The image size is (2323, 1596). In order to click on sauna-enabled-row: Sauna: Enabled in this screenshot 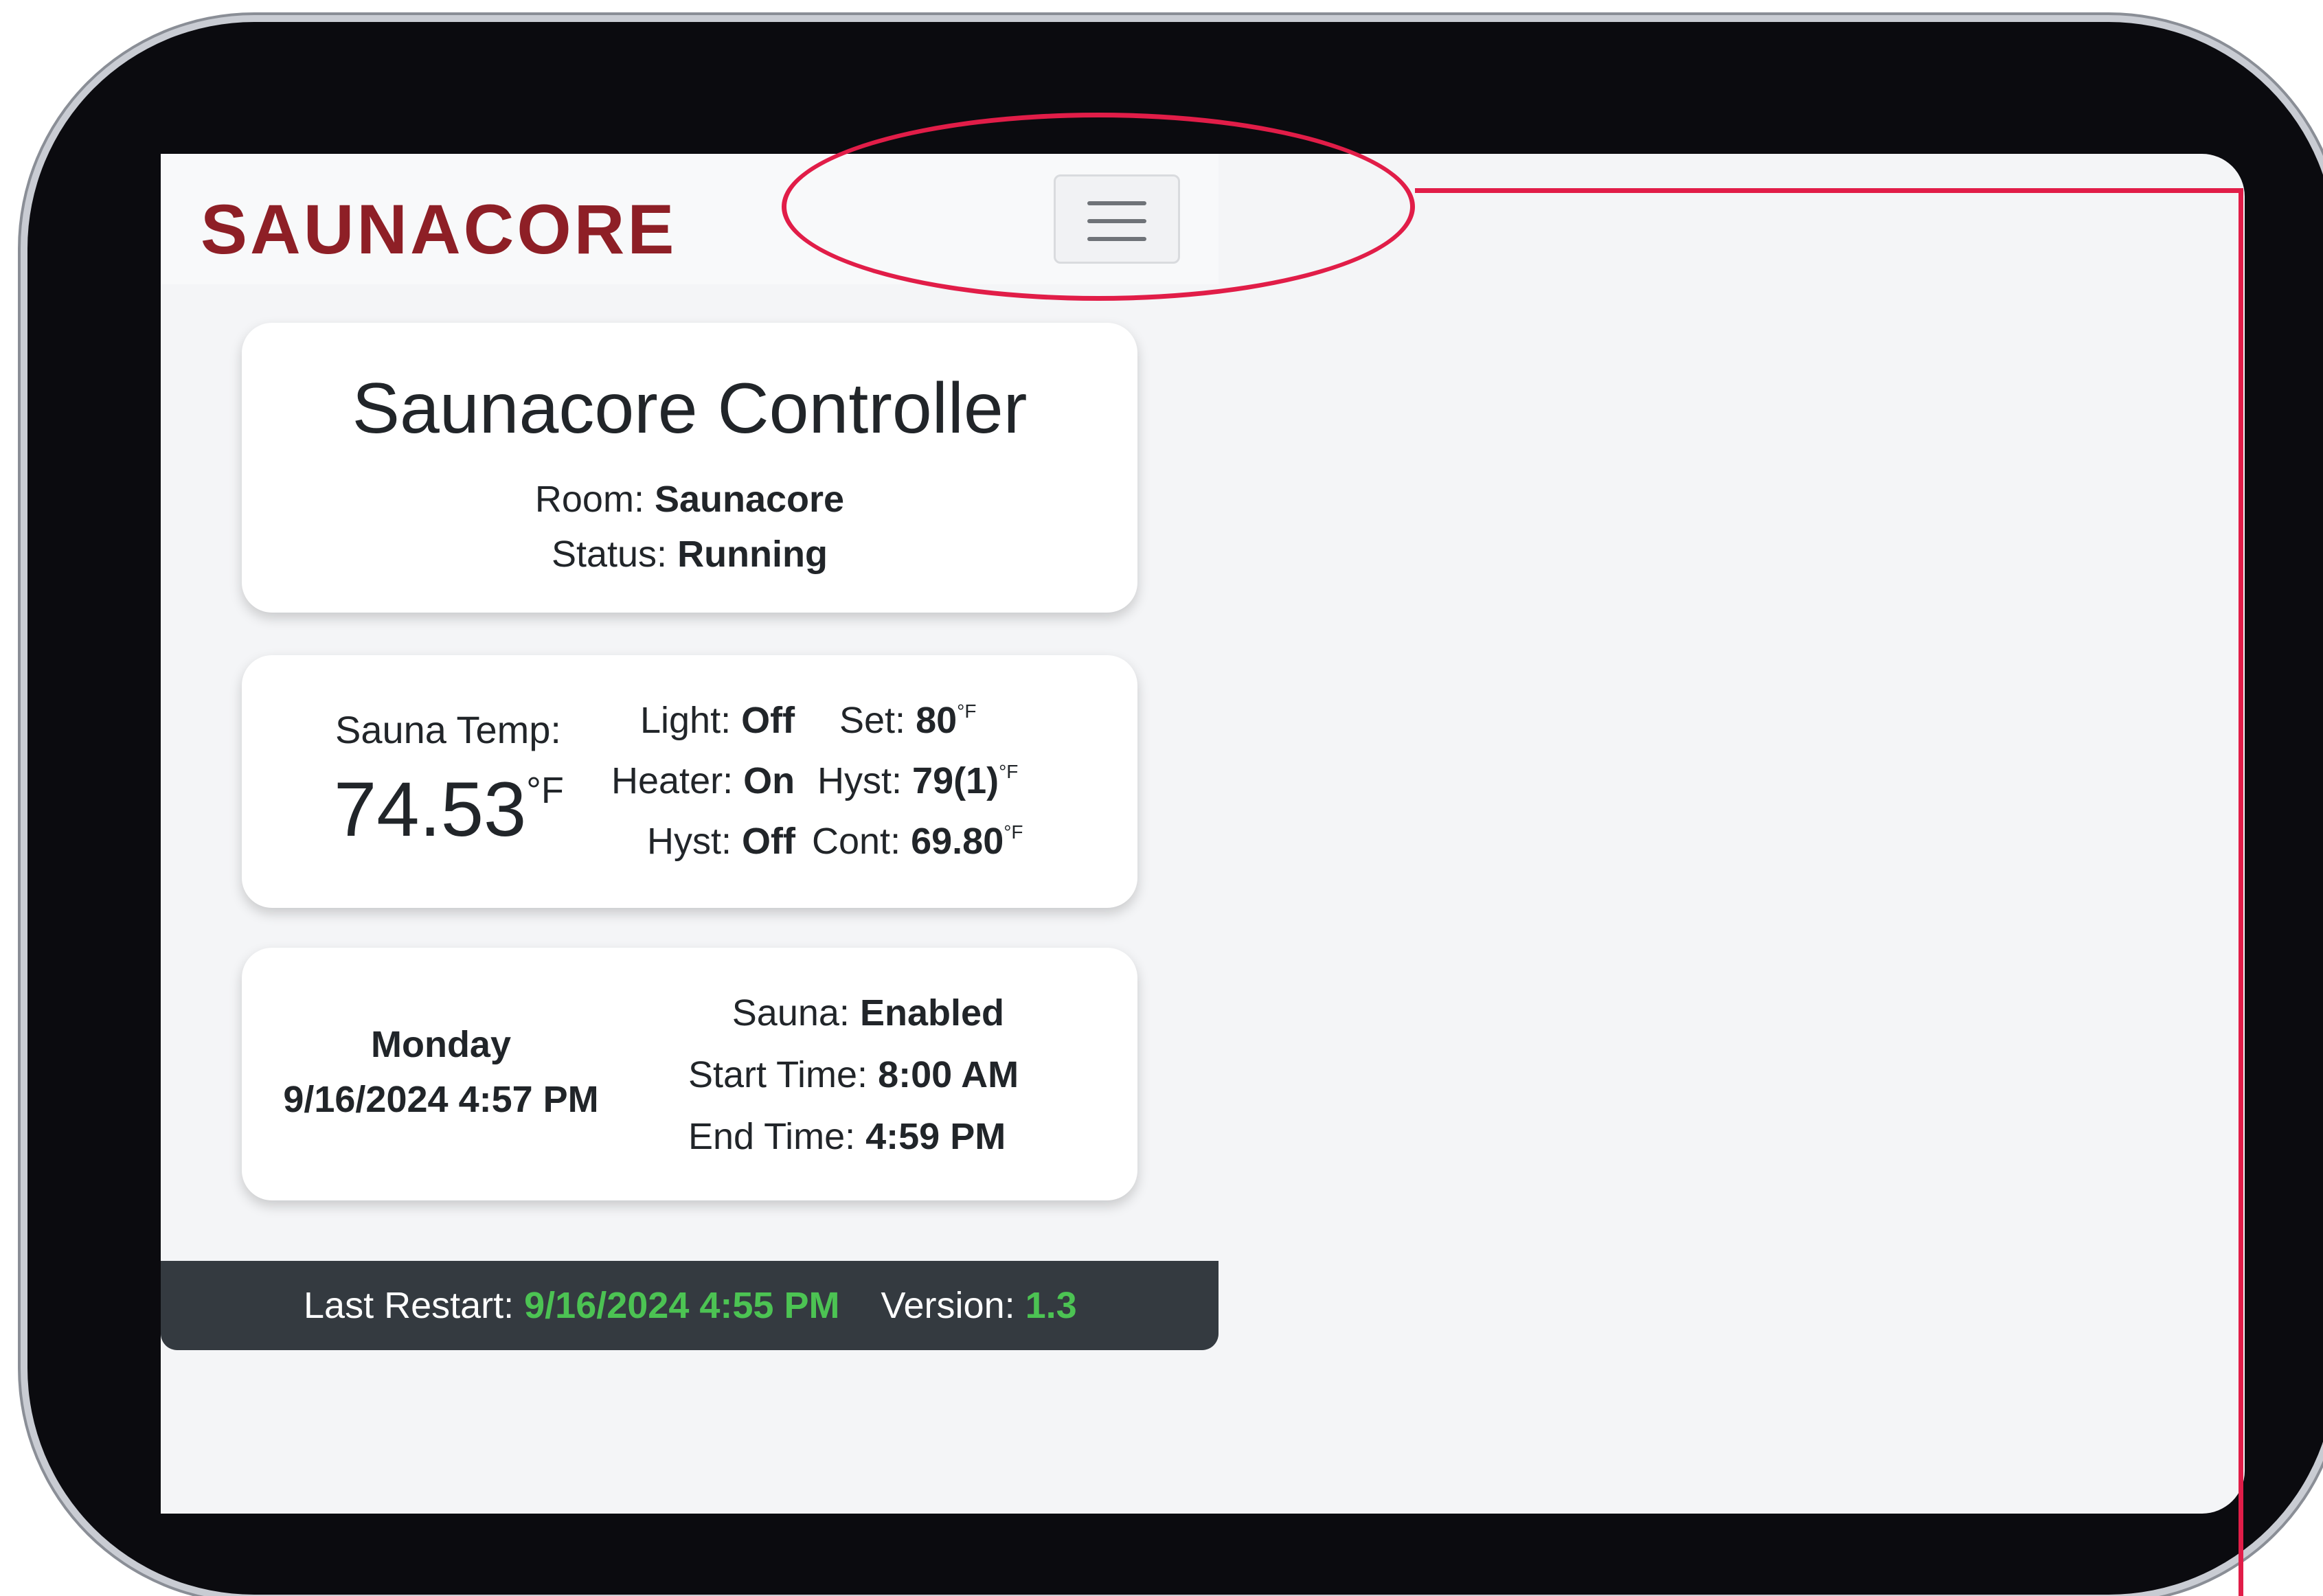, I will do `click(846, 1013)`.